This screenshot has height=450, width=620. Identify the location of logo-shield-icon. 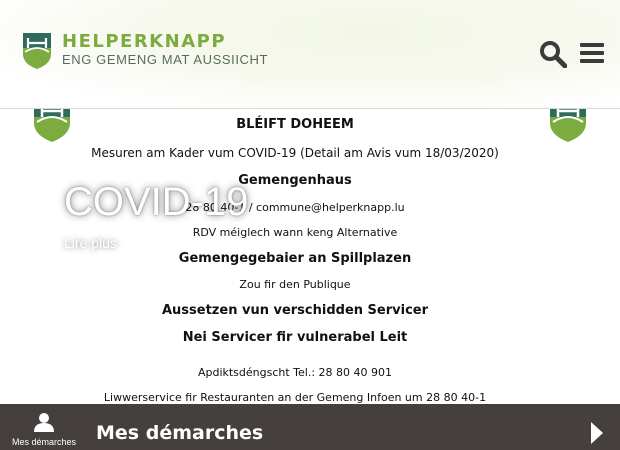
(37, 51).